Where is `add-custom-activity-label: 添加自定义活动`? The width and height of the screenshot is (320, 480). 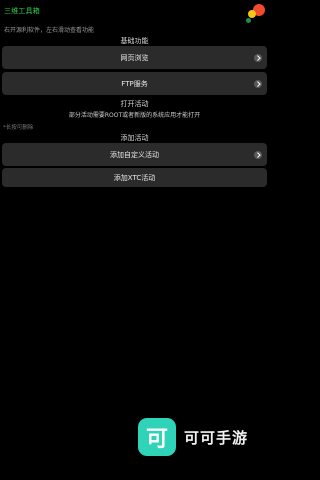 add-custom-activity-label: 添加自定义活动 is located at coordinates (134, 154).